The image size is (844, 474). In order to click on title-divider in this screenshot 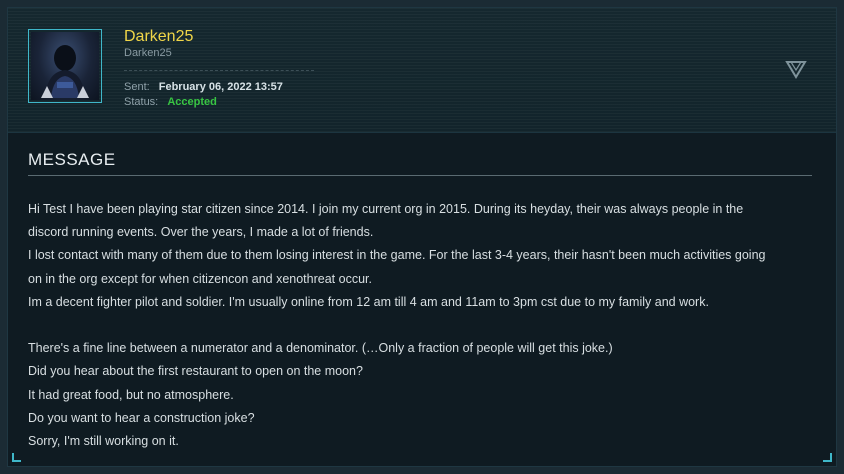, I will do `click(420, 175)`.